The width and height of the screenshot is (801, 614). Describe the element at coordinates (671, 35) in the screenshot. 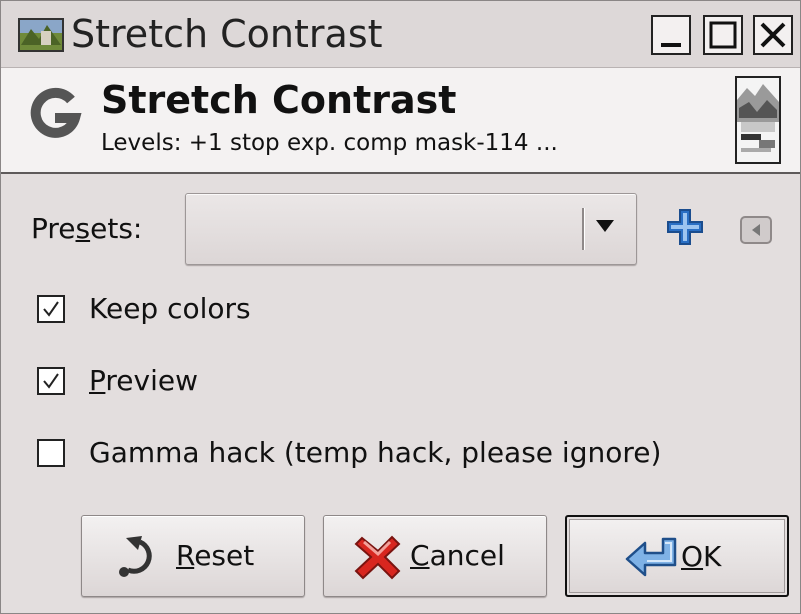

I see `minimize-button` at that location.